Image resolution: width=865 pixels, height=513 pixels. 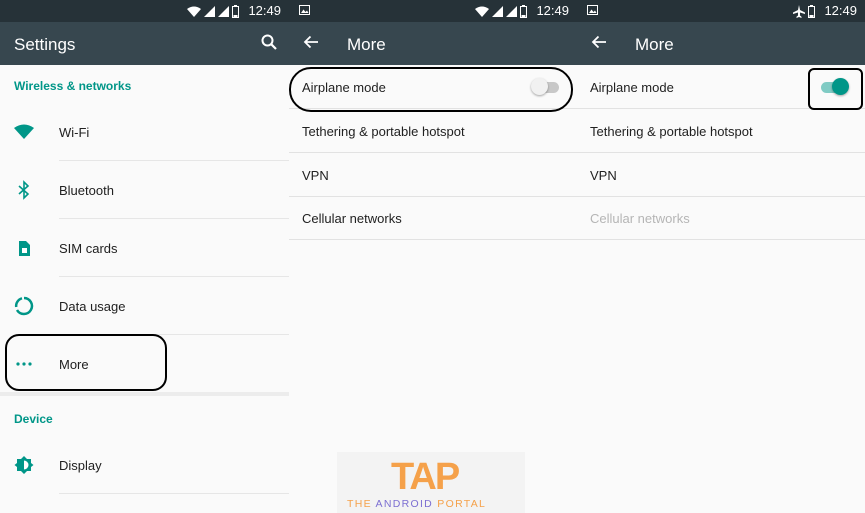 I want to click on settings-item-label: Bluetooth, so click(x=86, y=190).